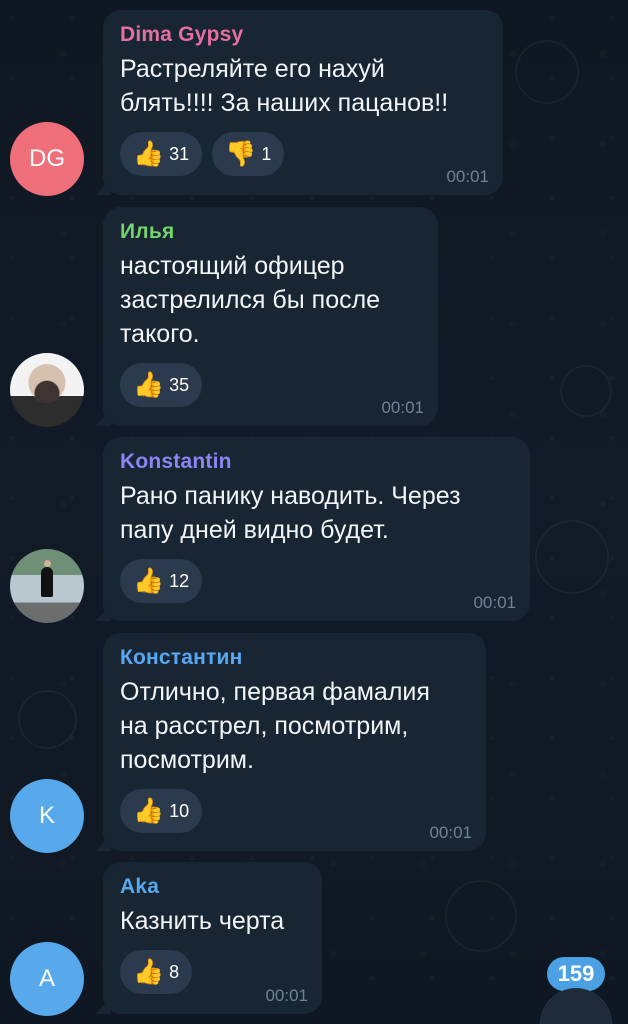 The width and height of the screenshot is (628, 1024). What do you see at coordinates (303, 154) in the screenshot?
I see `reaction-row: 👍 31 👎 1` at bounding box center [303, 154].